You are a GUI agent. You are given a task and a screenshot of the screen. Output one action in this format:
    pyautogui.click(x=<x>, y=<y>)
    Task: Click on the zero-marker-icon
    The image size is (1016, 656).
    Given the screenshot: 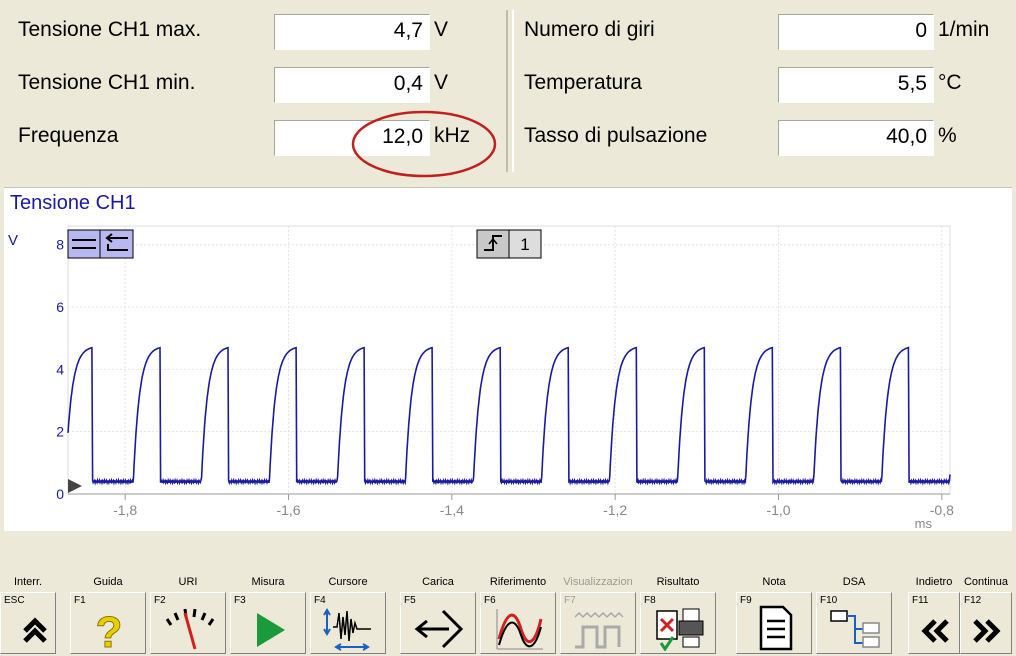 What is the action you would take?
    pyautogui.click(x=75, y=486)
    